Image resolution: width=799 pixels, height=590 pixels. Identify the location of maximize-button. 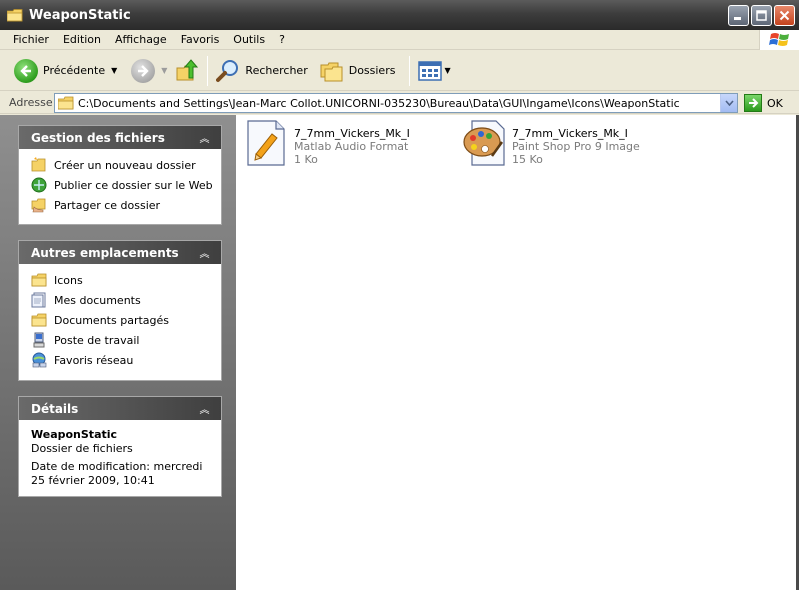
(761, 15).